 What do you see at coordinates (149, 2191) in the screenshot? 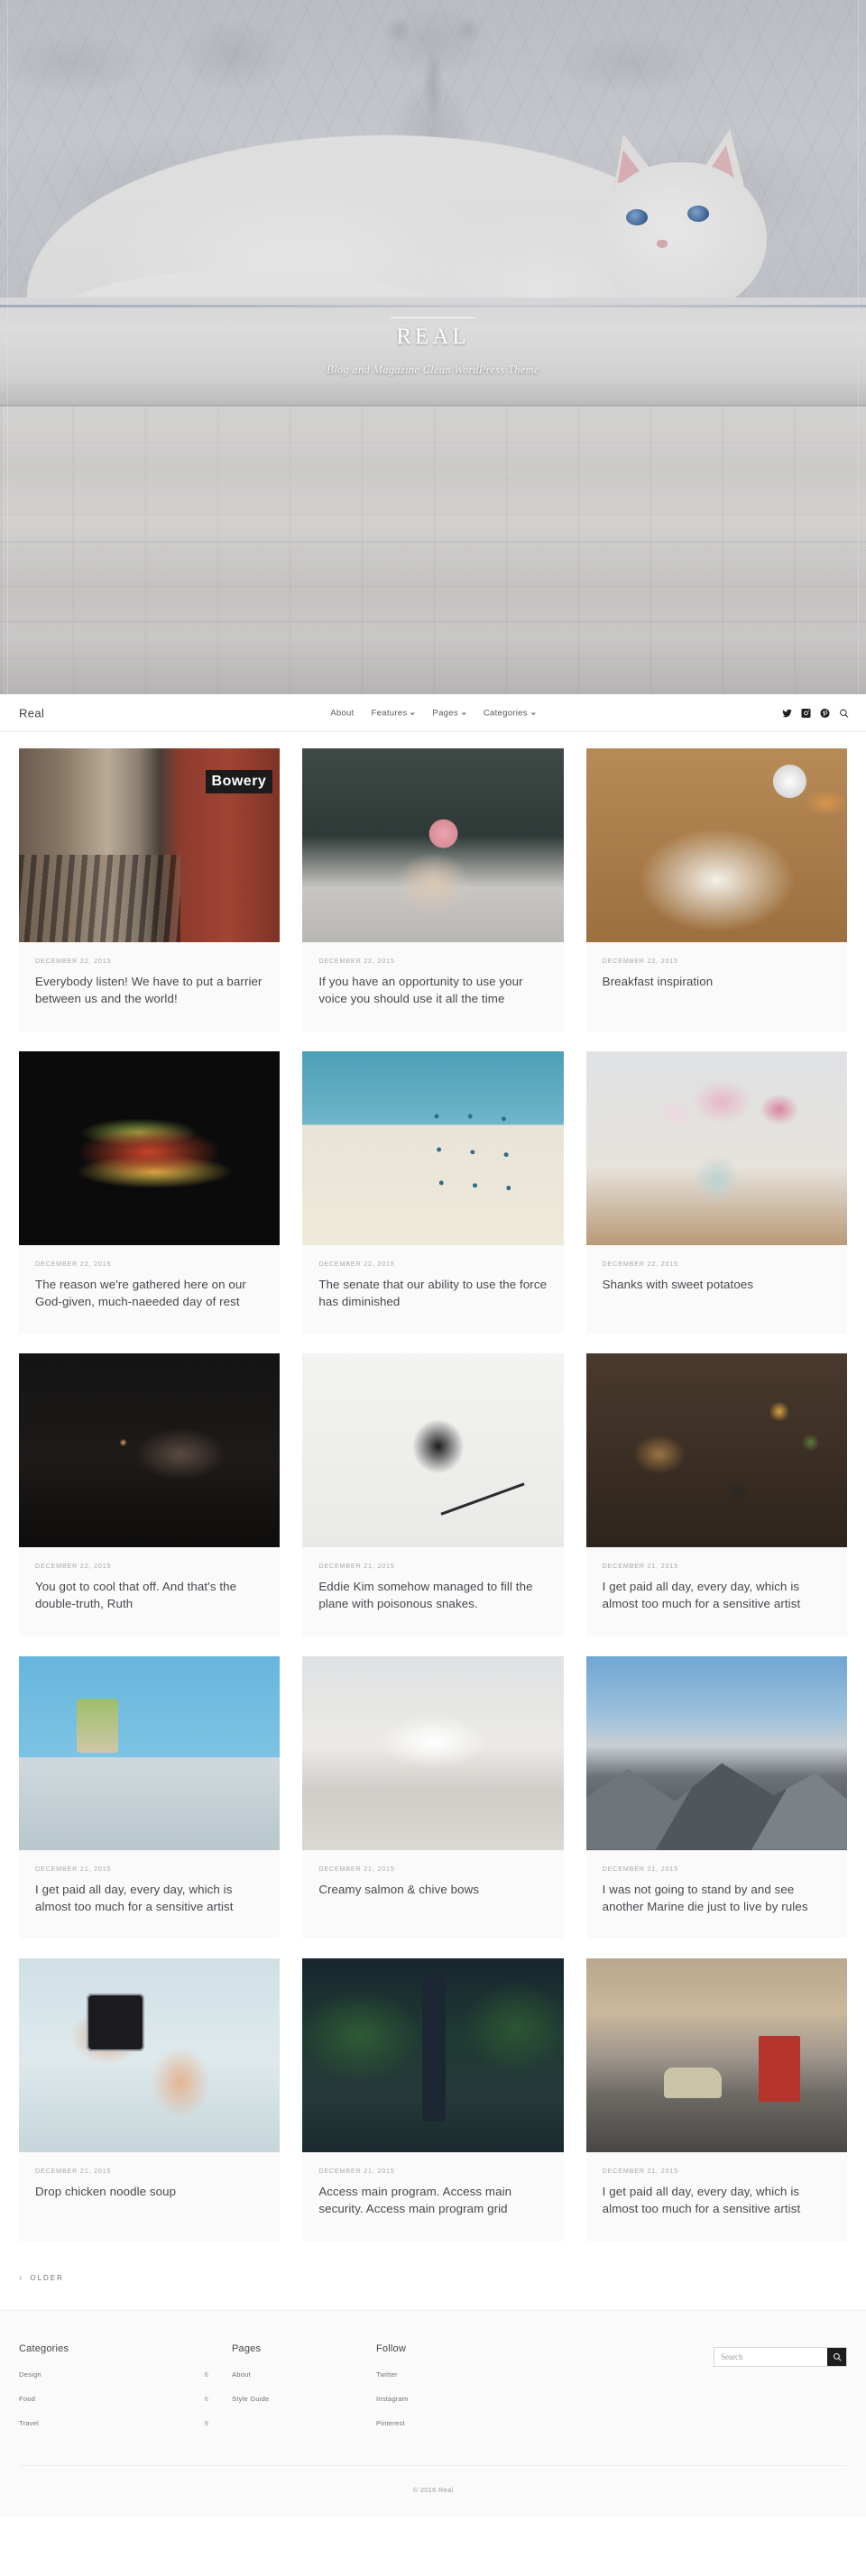
I see `post-title: Drop chicken noodle soup` at bounding box center [149, 2191].